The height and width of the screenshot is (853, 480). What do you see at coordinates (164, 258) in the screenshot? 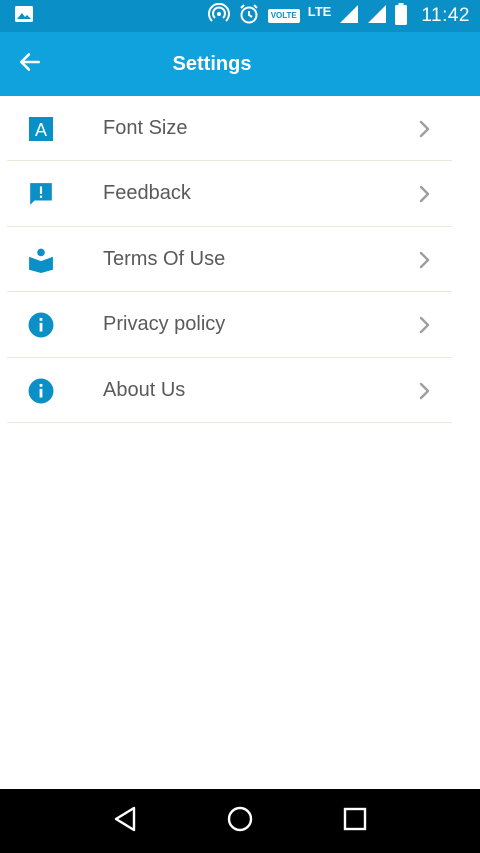
I see `settings-item-label: Terms Of Use` at bounding box center [164, 258].